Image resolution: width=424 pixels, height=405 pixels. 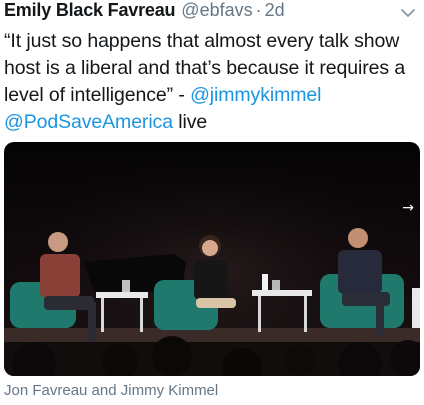 What do you see at coordinates (408, 13) in the screenshot?
I see `chevron-down-icon` at bounding box center [408, 13].